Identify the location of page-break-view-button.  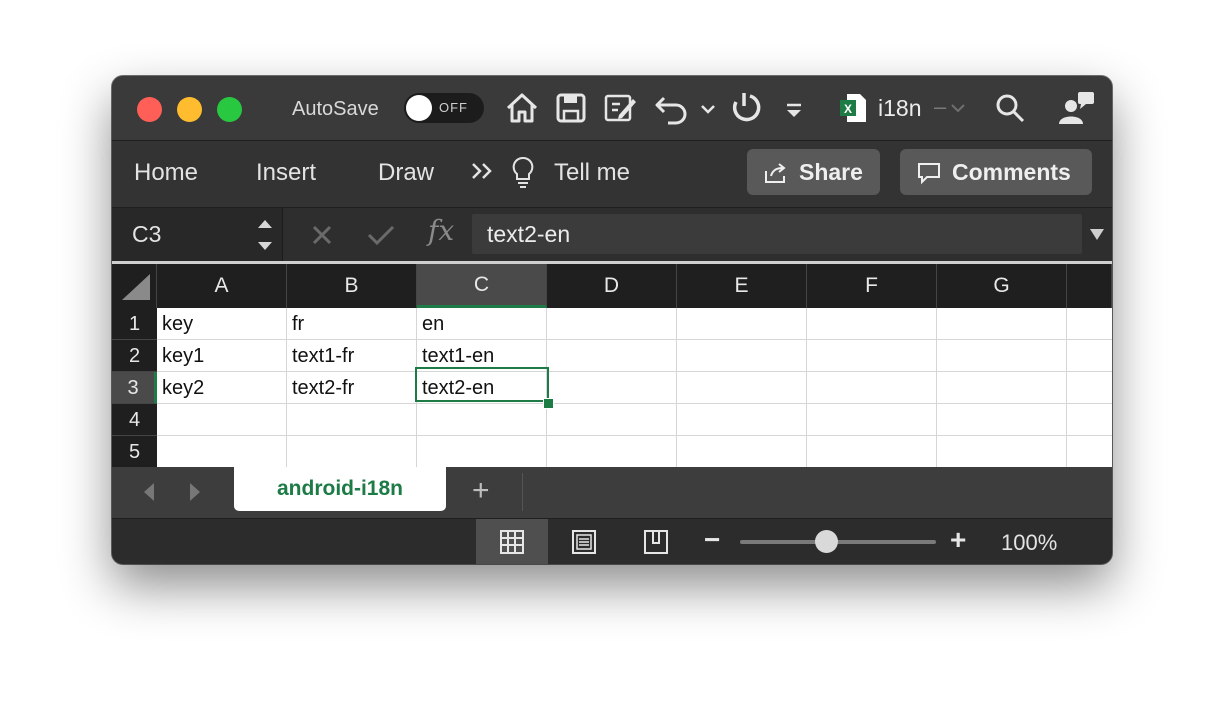
(656, 541).